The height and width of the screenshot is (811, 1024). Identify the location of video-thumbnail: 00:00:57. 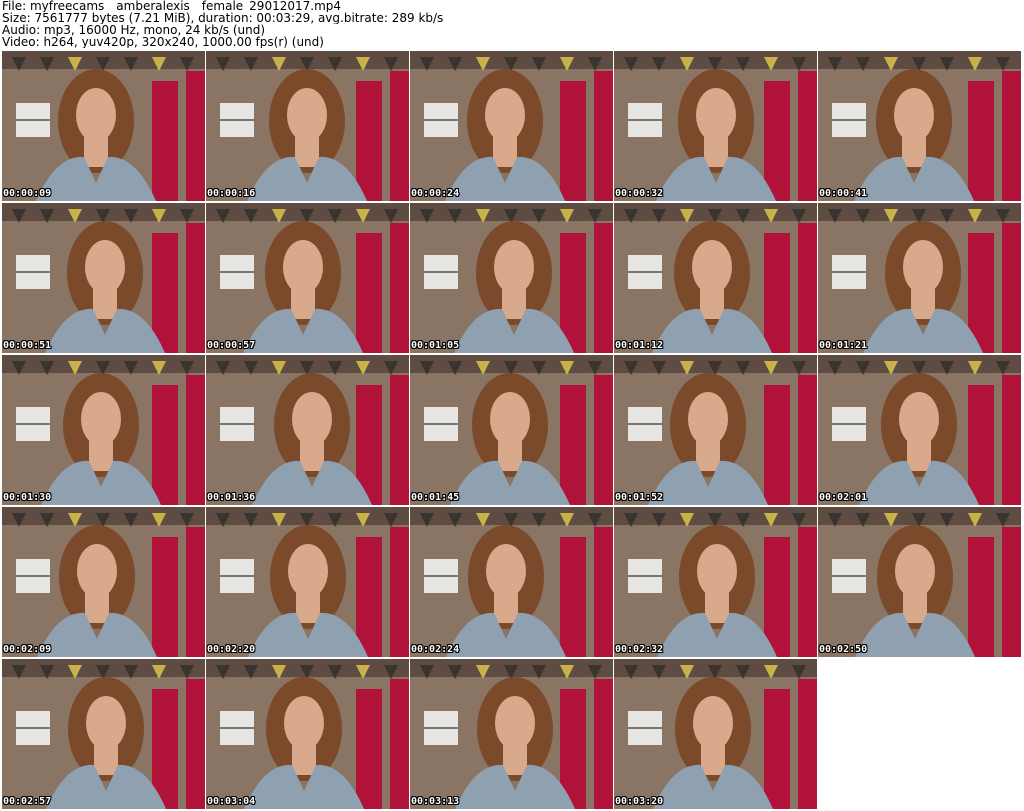
(307, 278).